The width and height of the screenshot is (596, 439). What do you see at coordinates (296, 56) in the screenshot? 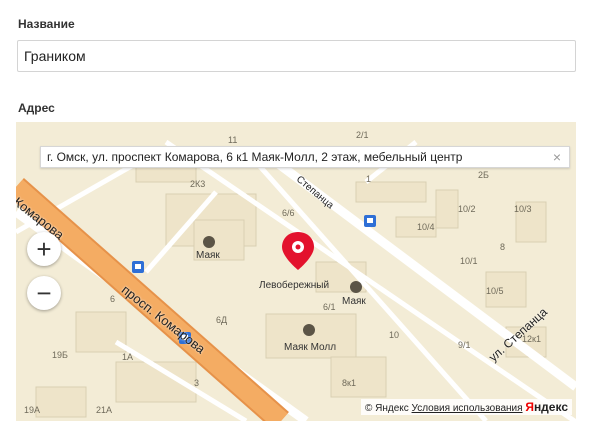
I see `name-input` at bounding box center [296, 56].